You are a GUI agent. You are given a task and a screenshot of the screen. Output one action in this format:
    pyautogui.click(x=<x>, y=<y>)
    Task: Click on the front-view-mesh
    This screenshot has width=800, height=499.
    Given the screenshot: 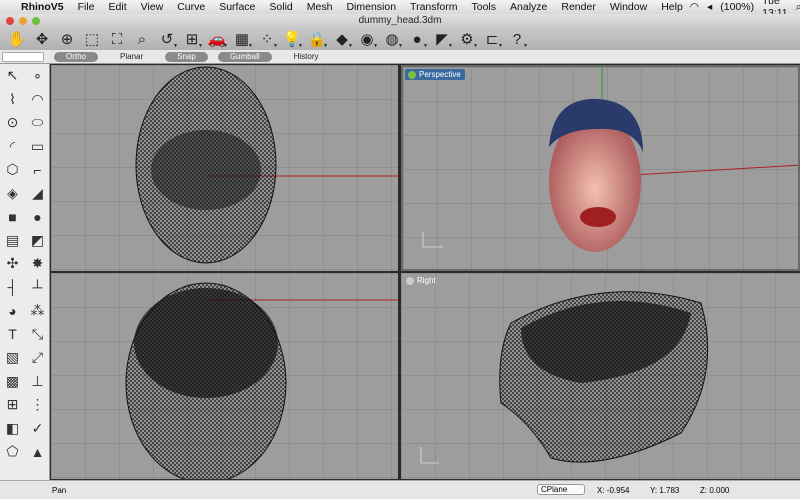 What is the action you would take?
    pyautogui.click(x=261, y=380)
    